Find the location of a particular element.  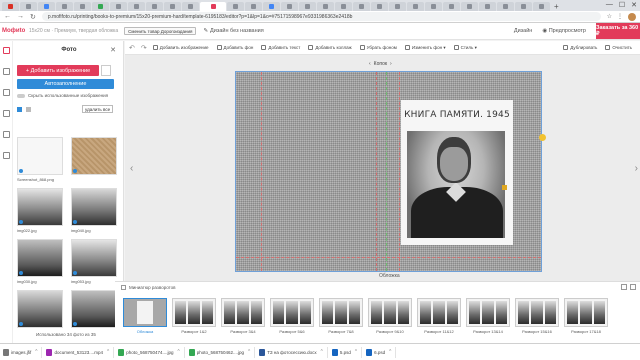

browser-tab-active is located at coordinates (213, 6).